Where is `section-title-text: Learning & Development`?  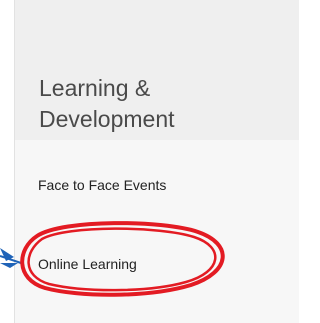 section-title-text: Learning & Development is located at coordinates (107, 103).